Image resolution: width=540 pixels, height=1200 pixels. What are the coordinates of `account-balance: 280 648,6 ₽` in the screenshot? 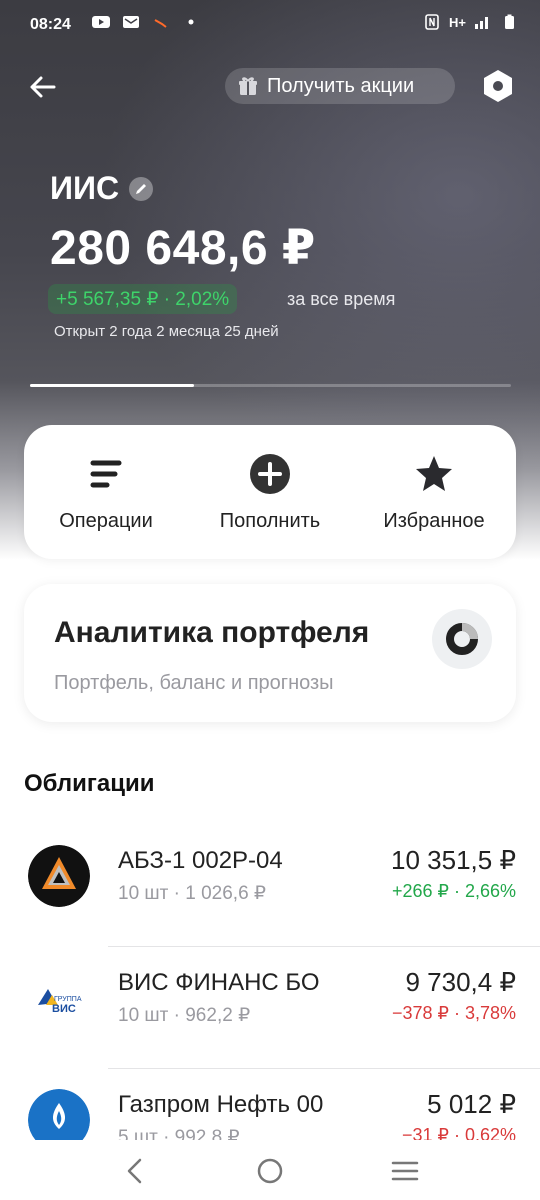 It's located at (183, 248).